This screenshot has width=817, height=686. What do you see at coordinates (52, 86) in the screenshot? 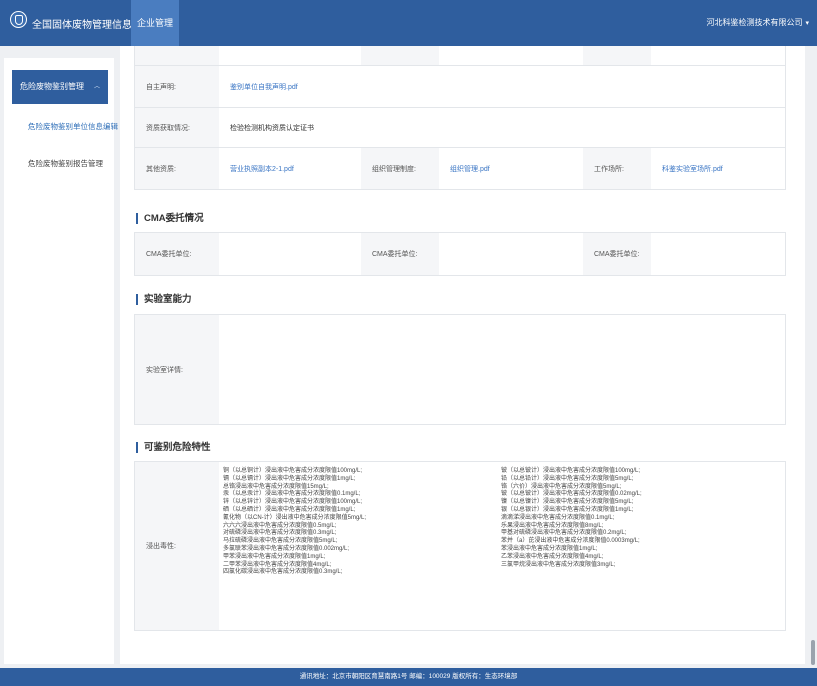
I see `sidebar-group-label: 危险废物鉴别管理` at bounding box center [52, 86].